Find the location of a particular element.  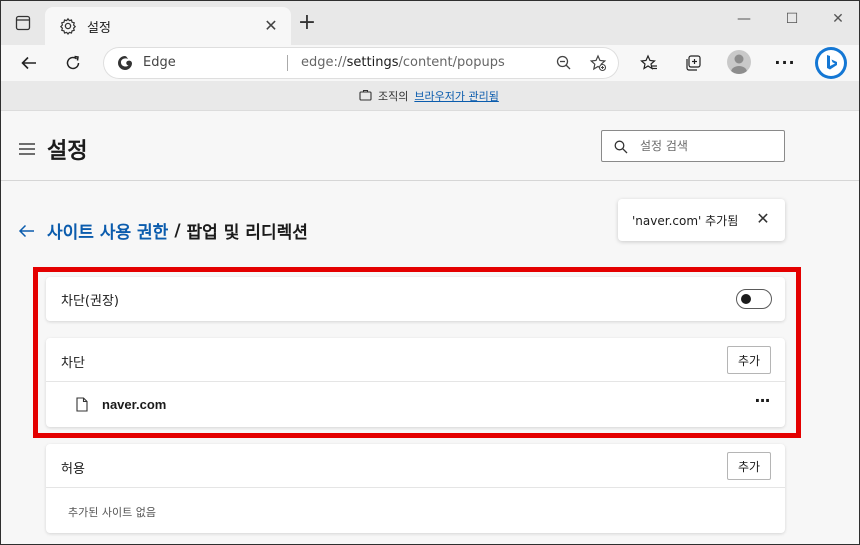

toggle-knob is located at coordinates (746, 299).